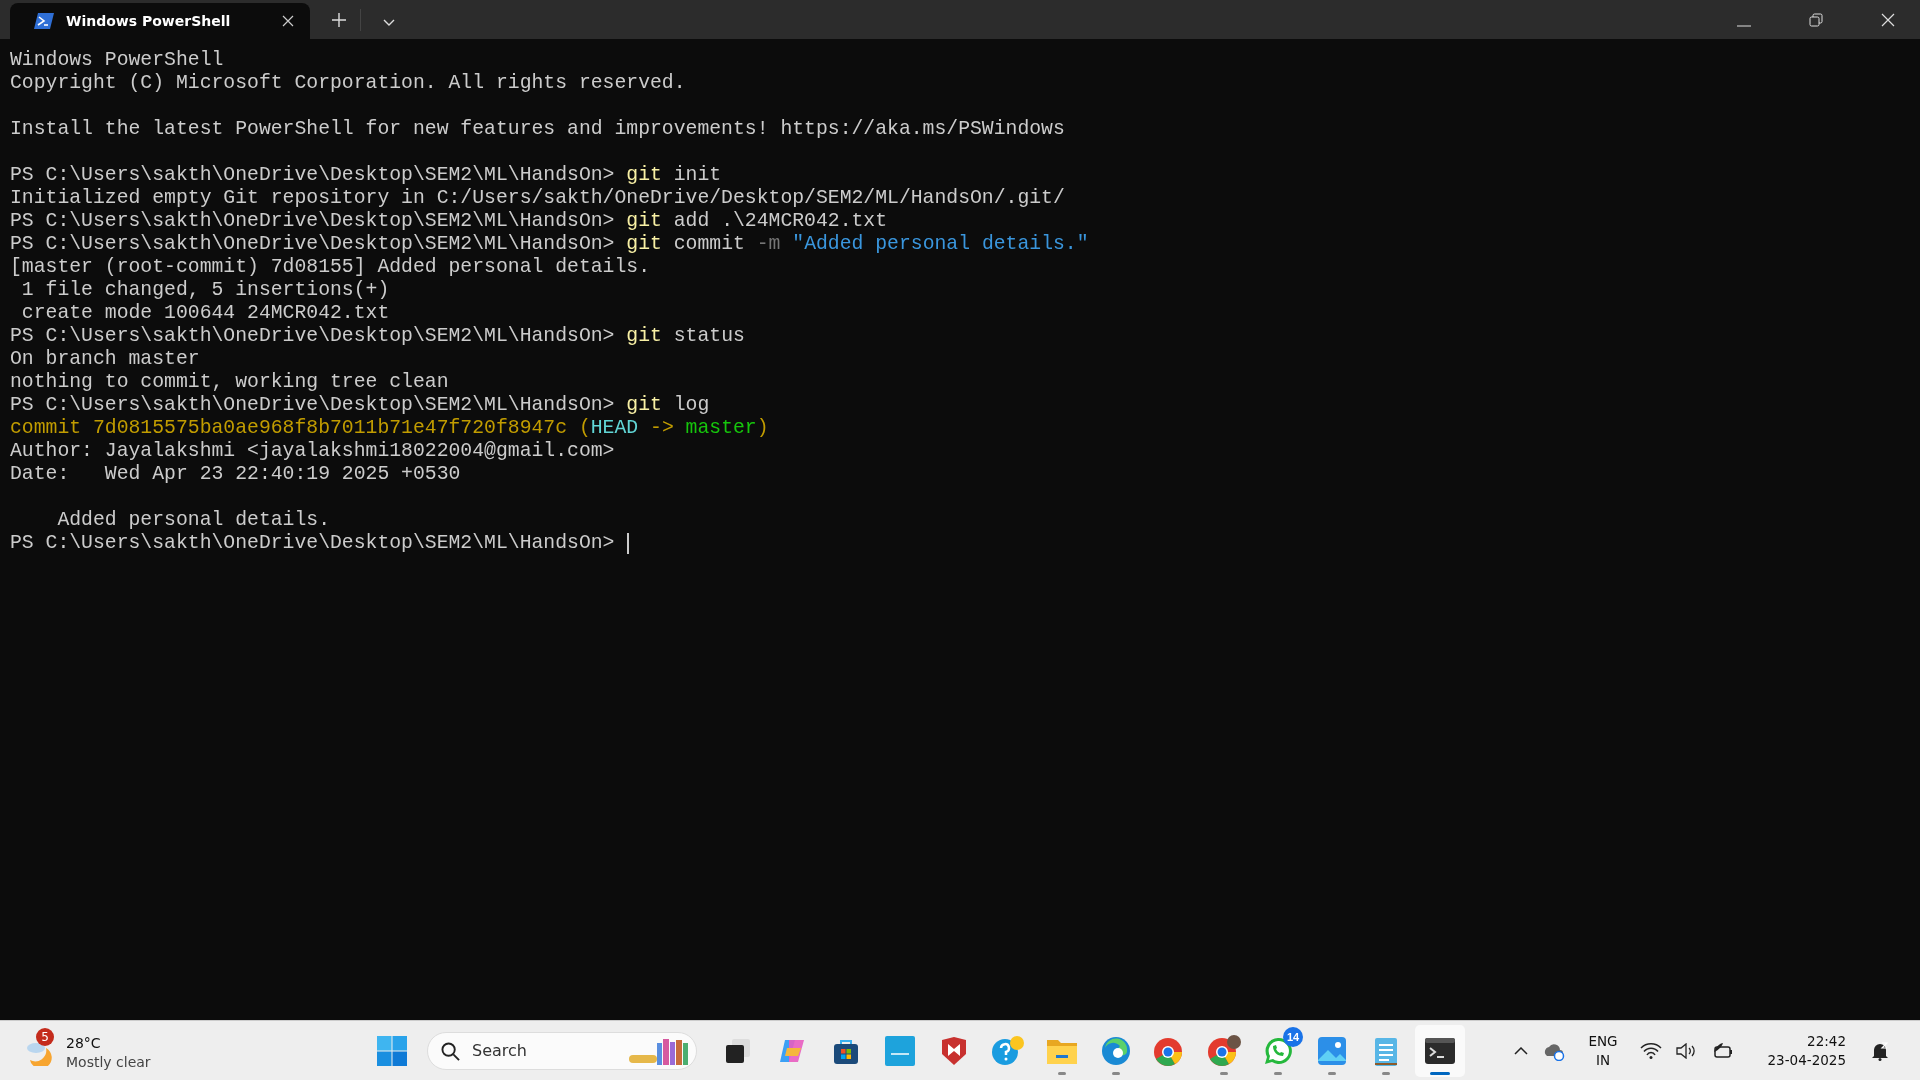  I want to click on weather-condition: Mostly clear, so click(108, 1062).